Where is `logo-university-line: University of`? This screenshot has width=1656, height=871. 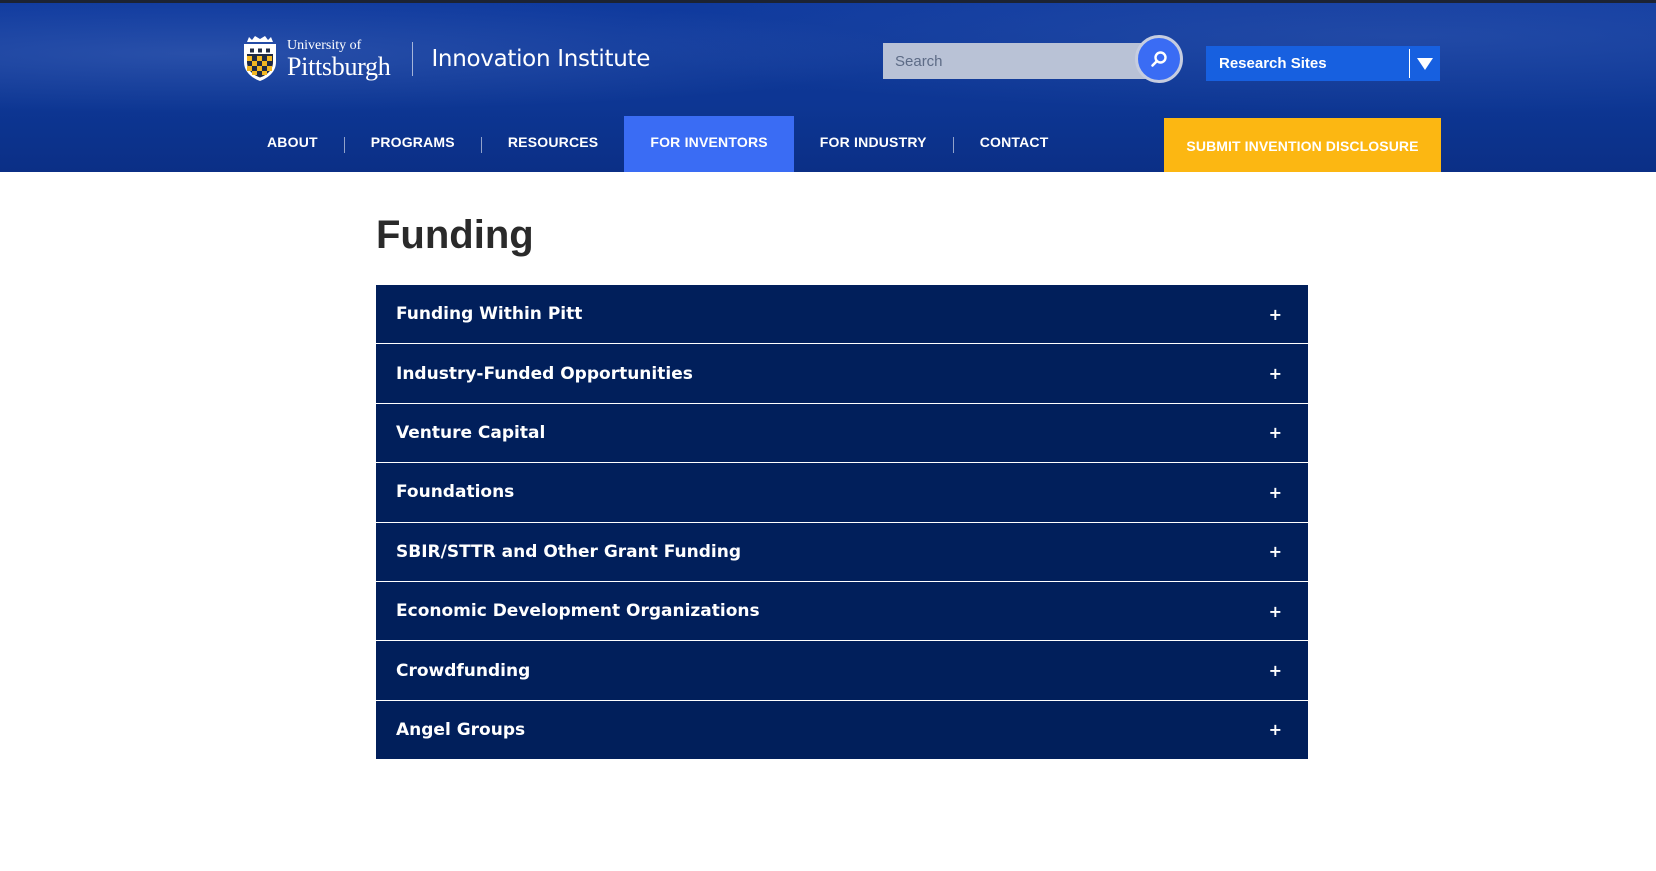 logo-university-line: University of is located at coordinates (324, 45).